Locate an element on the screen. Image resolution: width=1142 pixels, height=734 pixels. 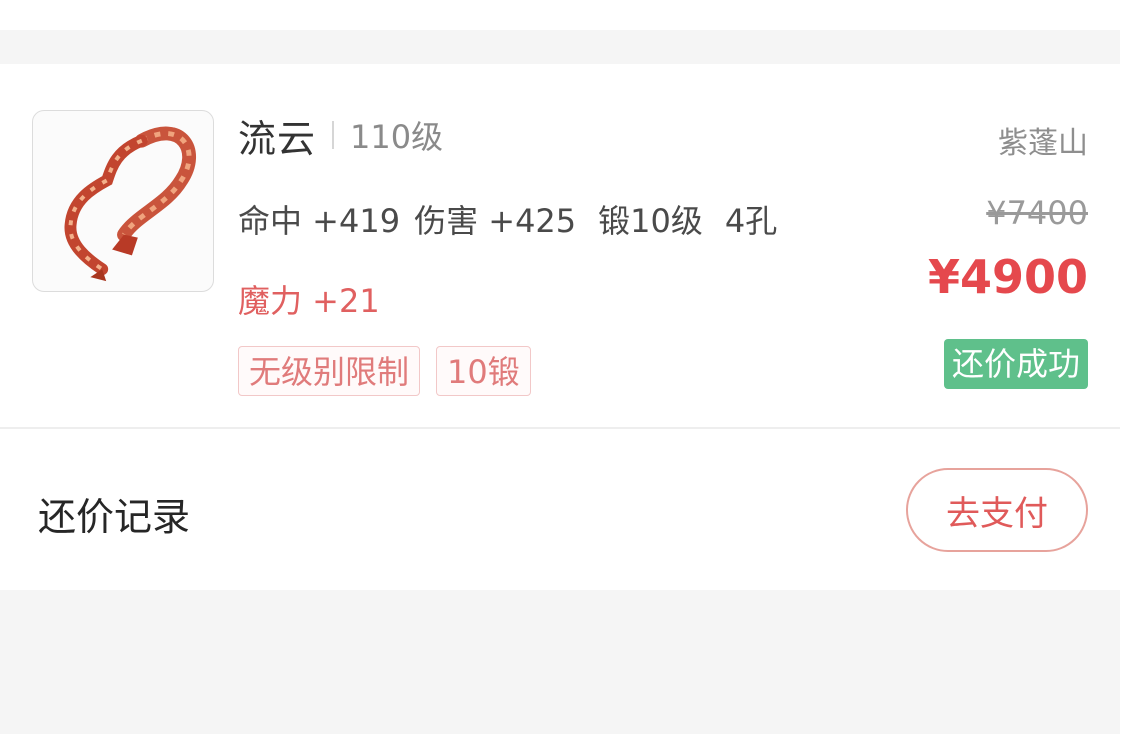
item-stats: 命中 +419 伤害 +425 锻10级 4孔 is located at coordinates (507, 219).